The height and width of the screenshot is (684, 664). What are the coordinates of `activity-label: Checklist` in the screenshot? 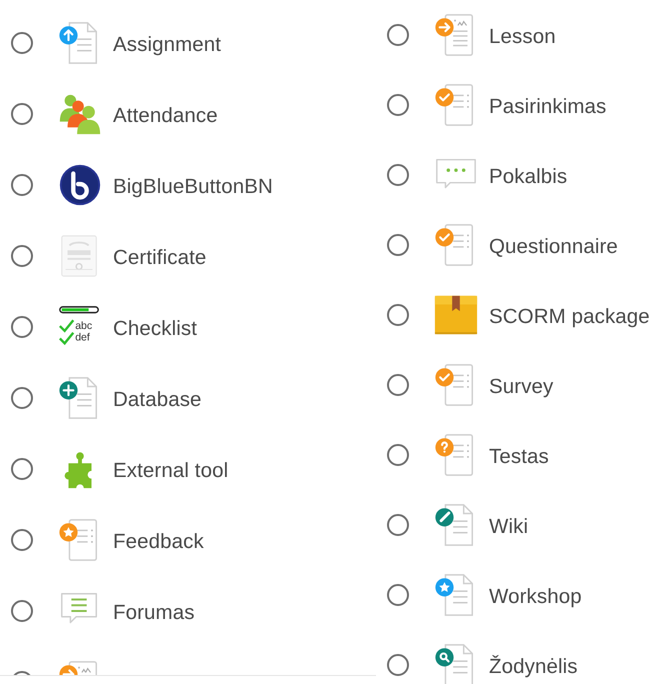 It's located at (155, 328).